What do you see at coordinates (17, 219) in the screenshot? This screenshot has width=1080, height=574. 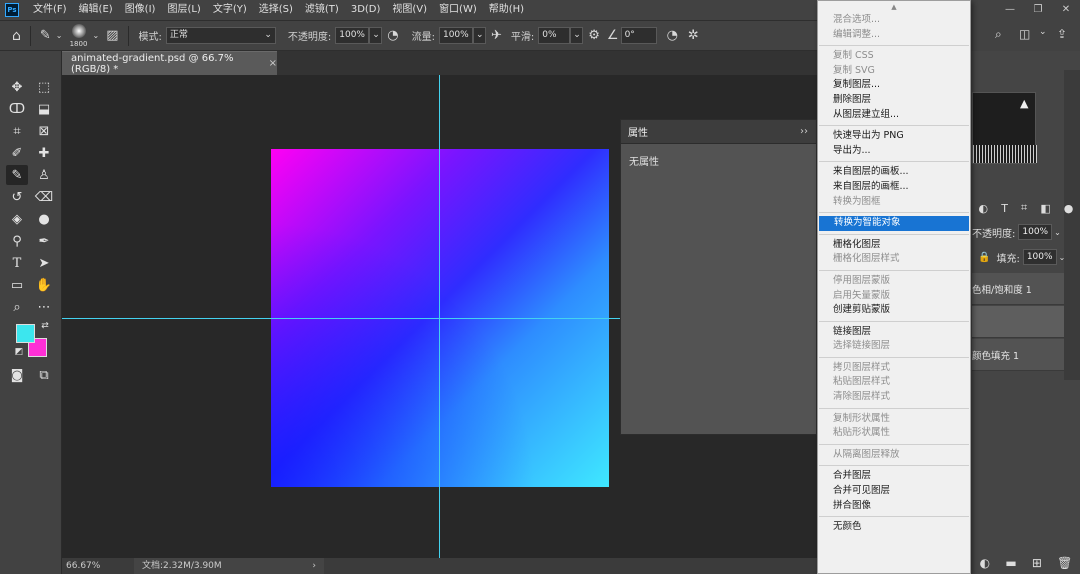 I see `paint-bucket-icon: ◈` at bounding box center [17, 219].